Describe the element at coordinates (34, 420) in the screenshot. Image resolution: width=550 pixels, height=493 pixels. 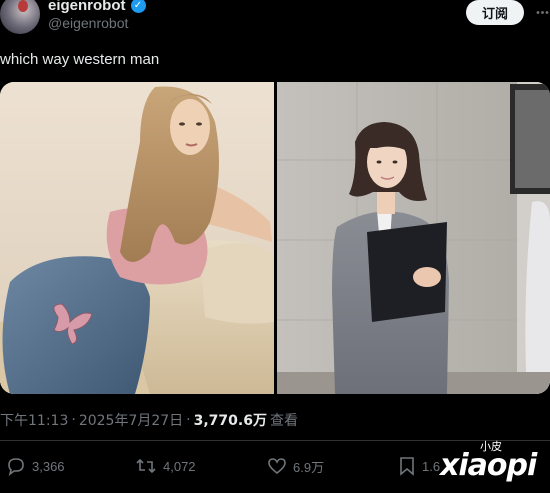
I see `tweet-time: 下午11:13` at that location.